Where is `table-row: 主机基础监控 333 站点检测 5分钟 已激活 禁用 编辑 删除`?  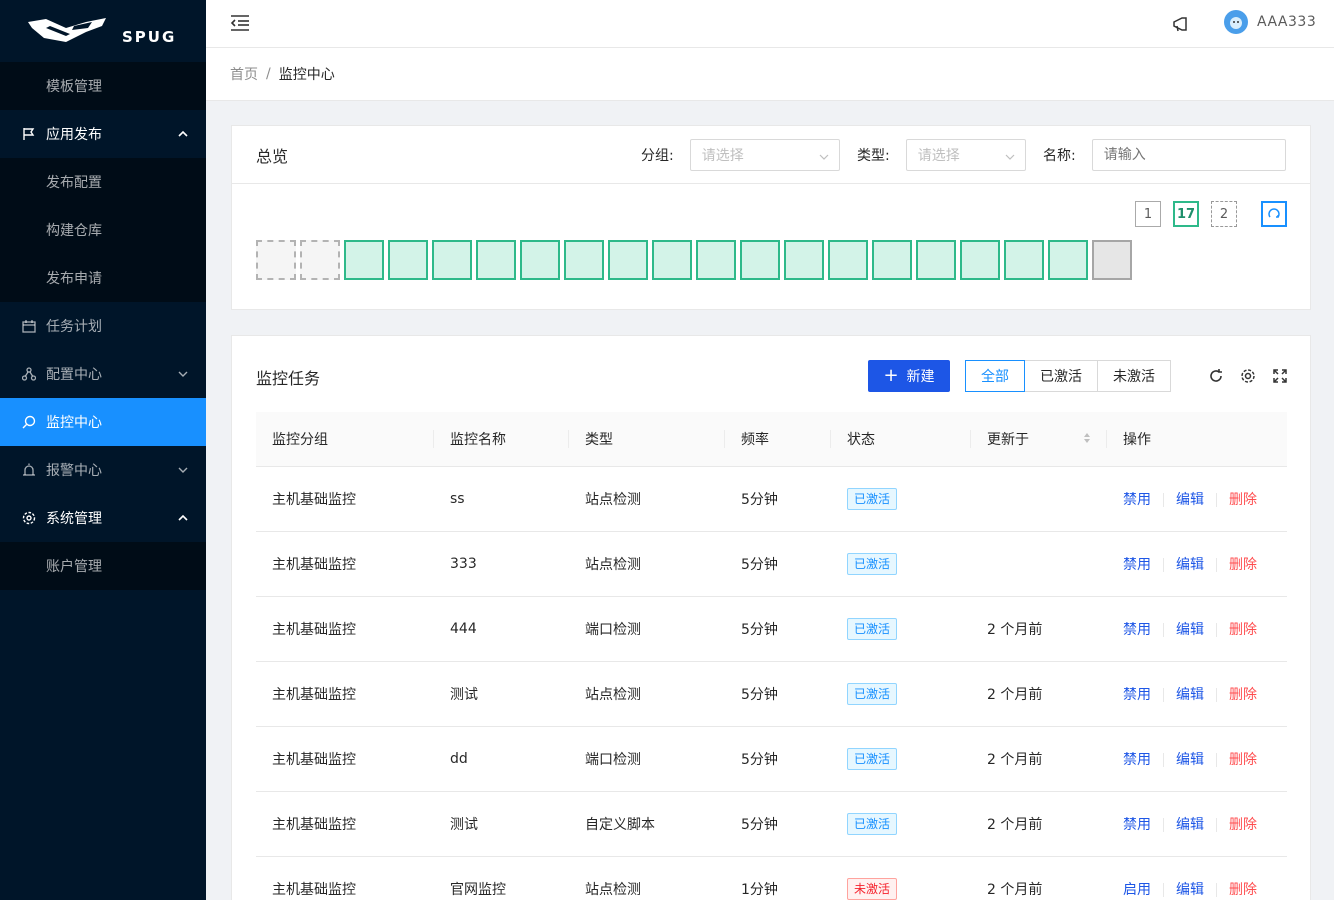
table-row: 主机基础监控 333 站点检测 5分钟 已激活 禁用 编辑 删除 is located at coordinates (771, 564).